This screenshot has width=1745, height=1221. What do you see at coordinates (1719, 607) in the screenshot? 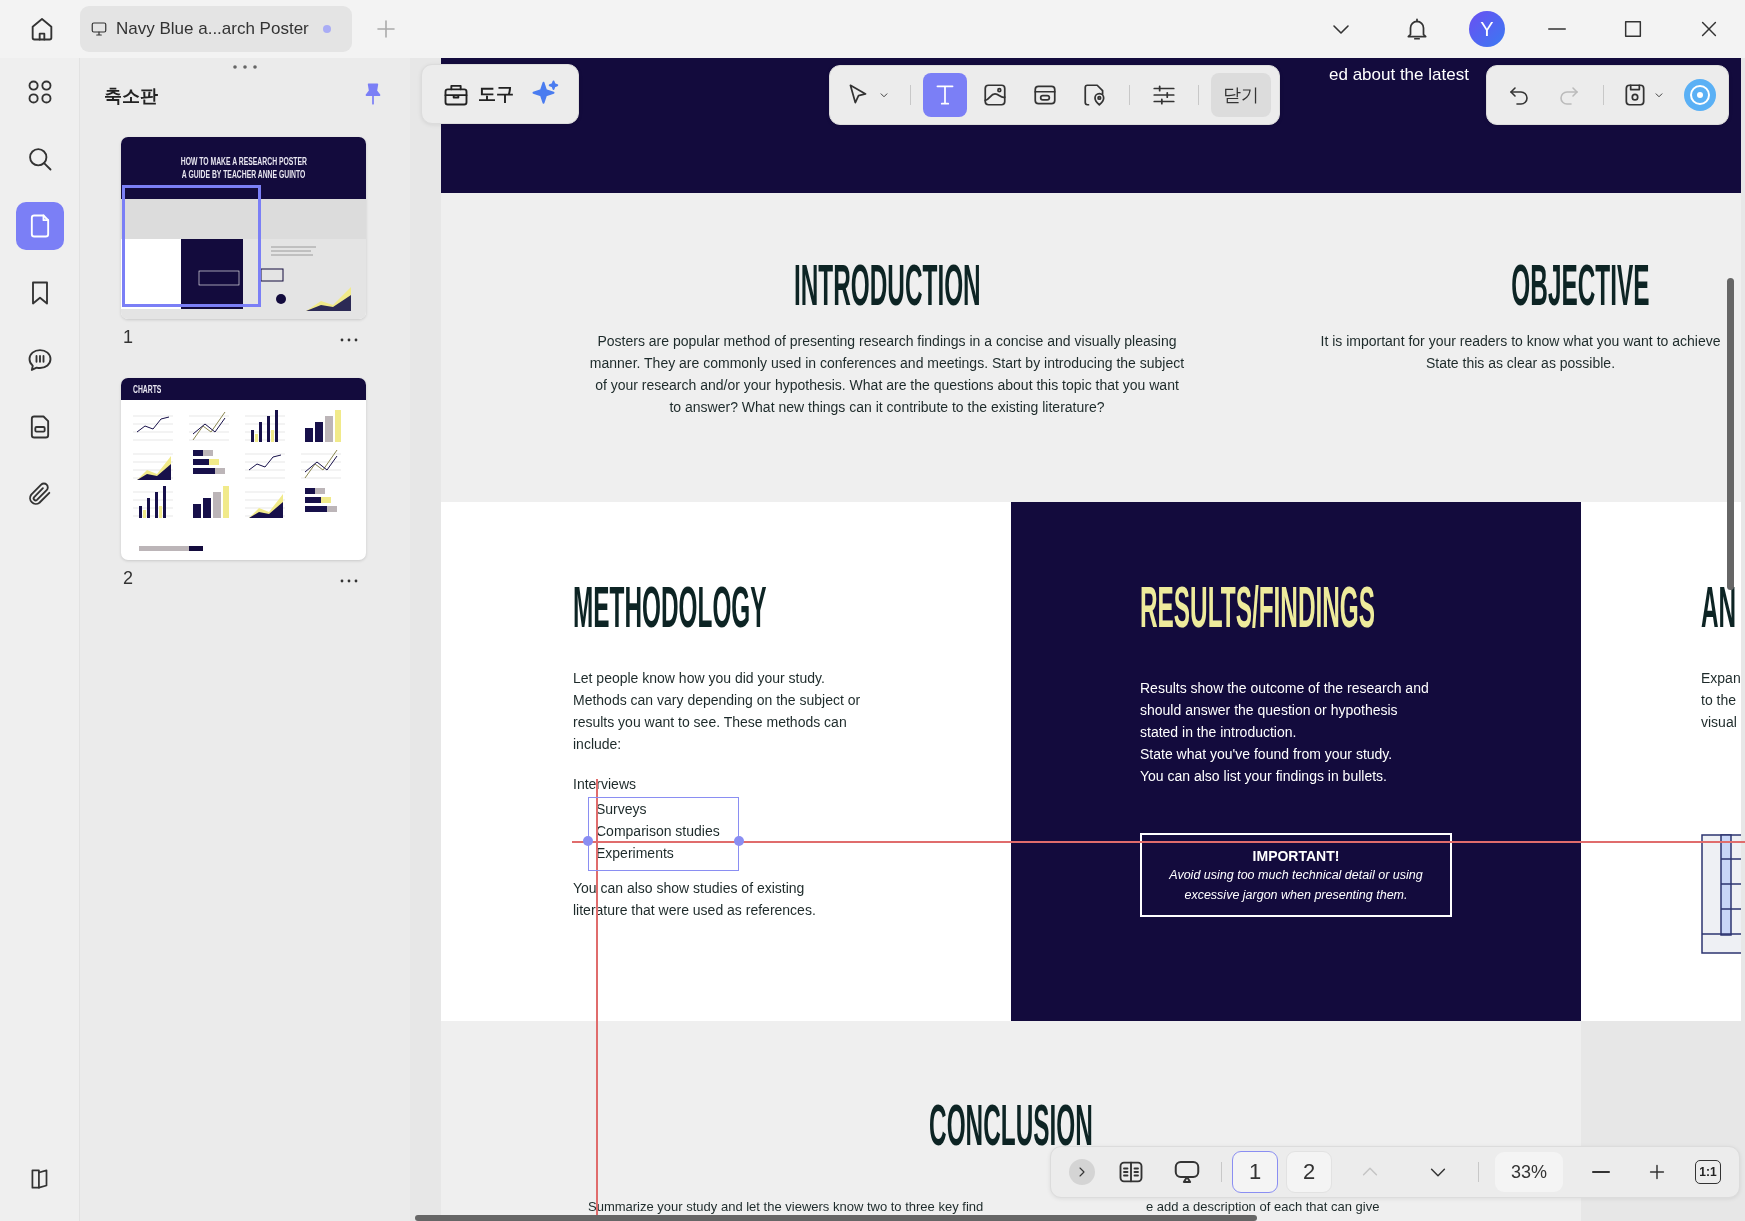
I see `section-heading: AN` at bounding box center [1719, 607].